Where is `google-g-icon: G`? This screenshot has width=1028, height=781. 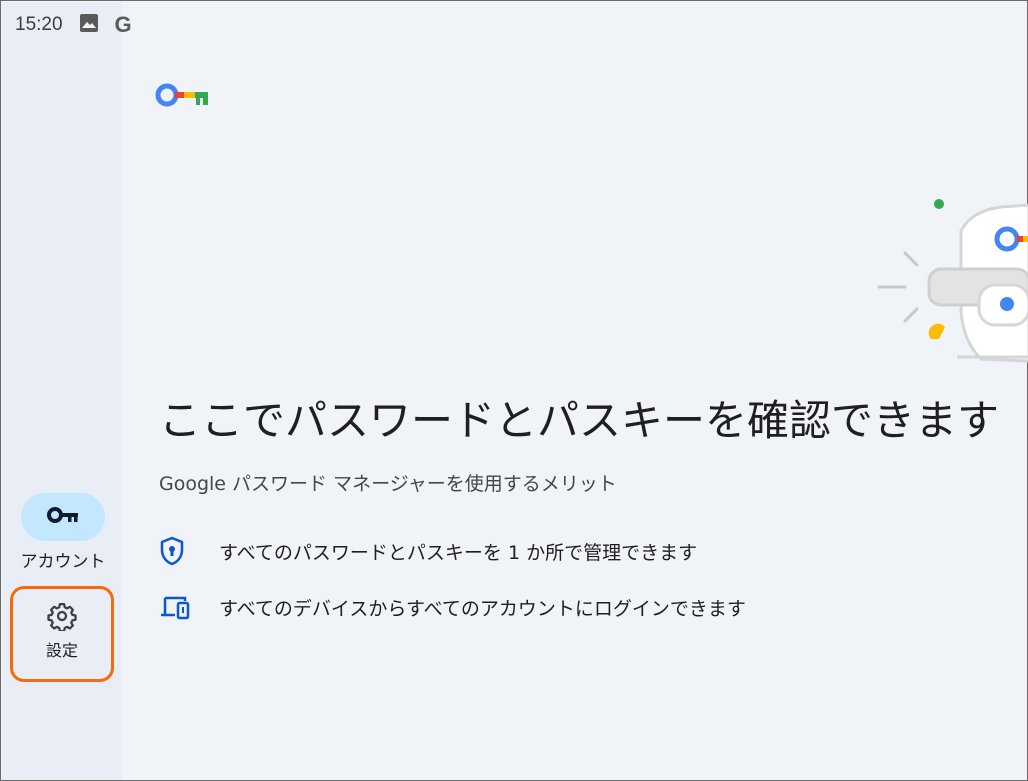
google-g-icon: G is located at coordinates (123, 24).